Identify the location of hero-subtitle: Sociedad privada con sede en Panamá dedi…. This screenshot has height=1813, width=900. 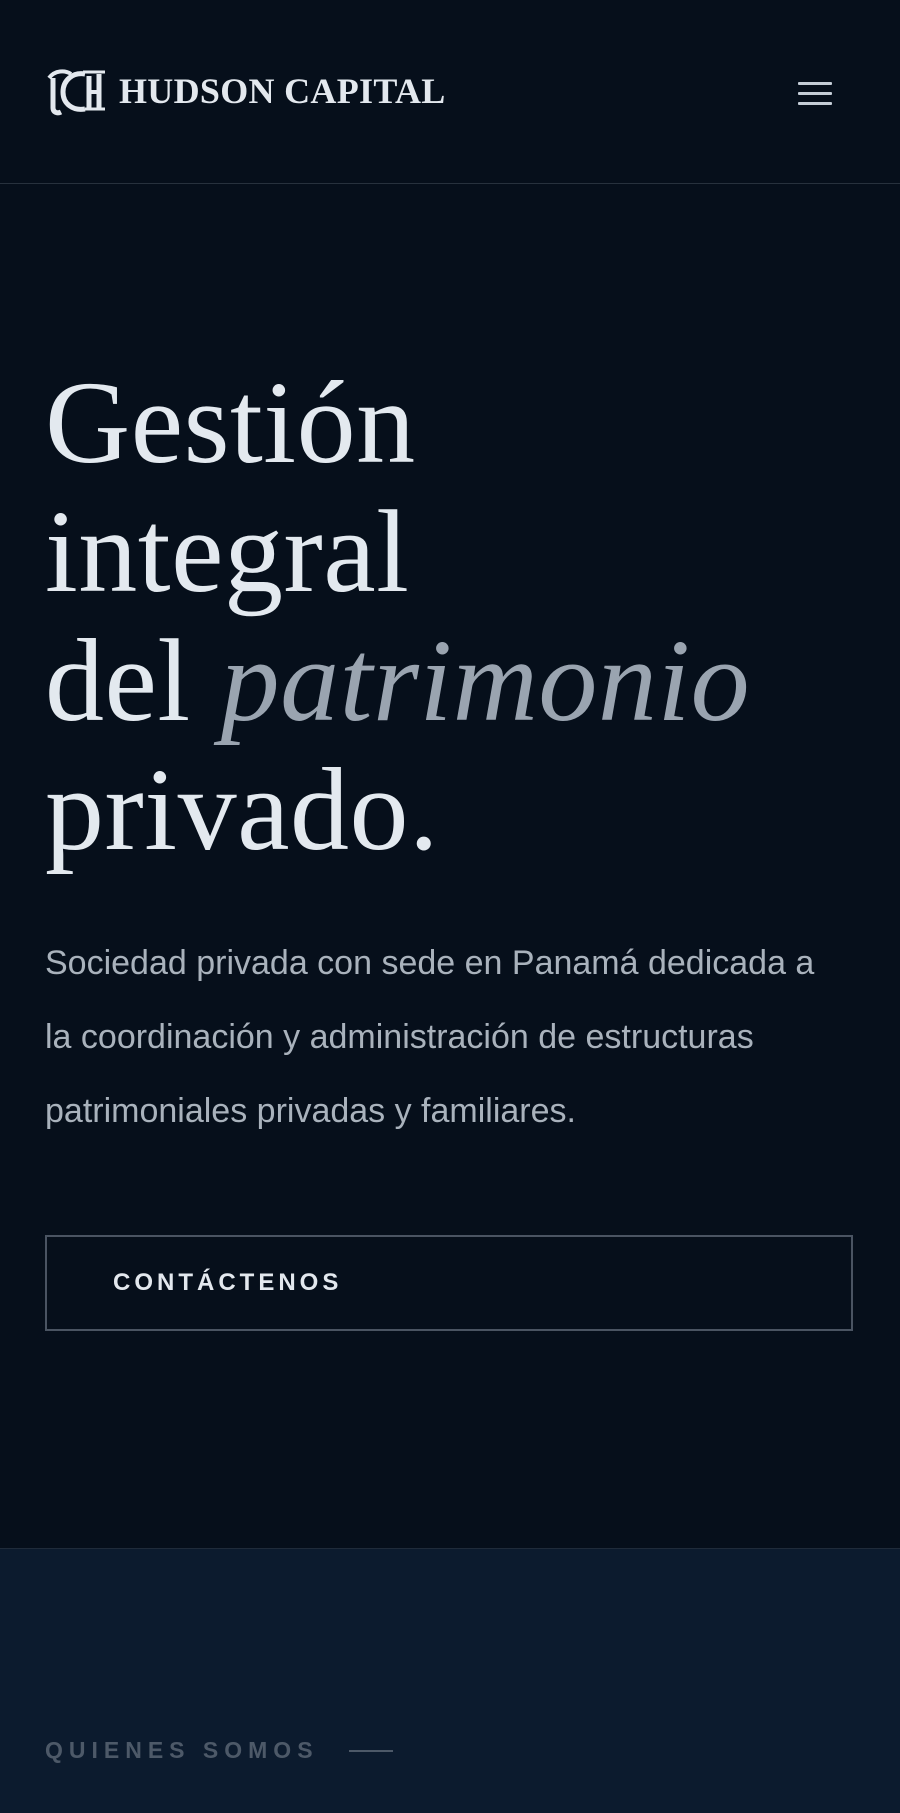
(430, 1037).